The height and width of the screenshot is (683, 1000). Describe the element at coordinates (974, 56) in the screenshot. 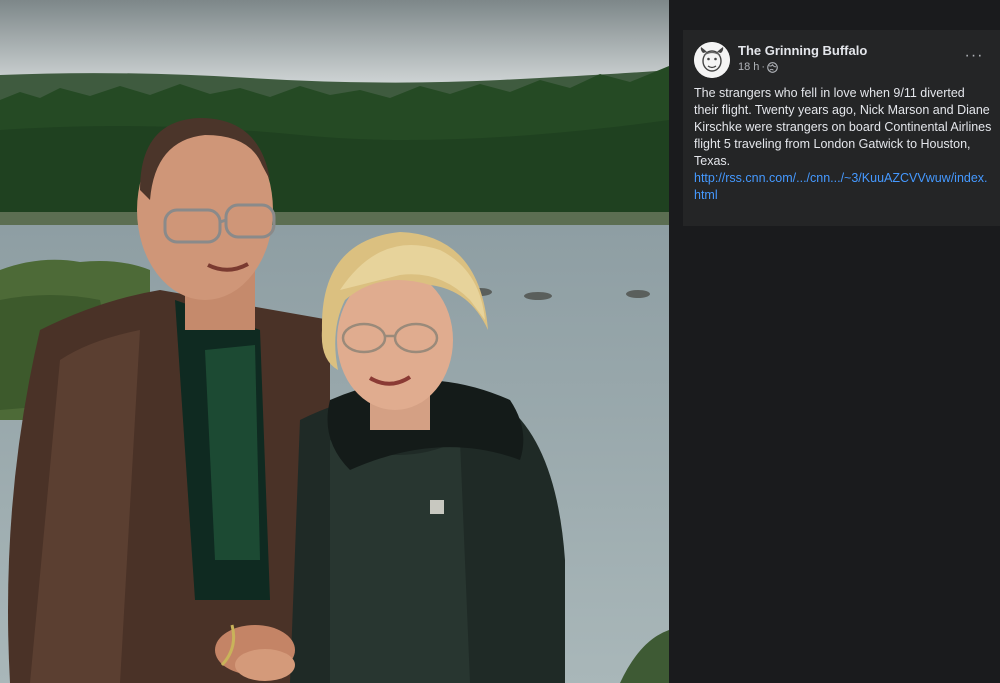

I see `more-options-button: ···` at that location.